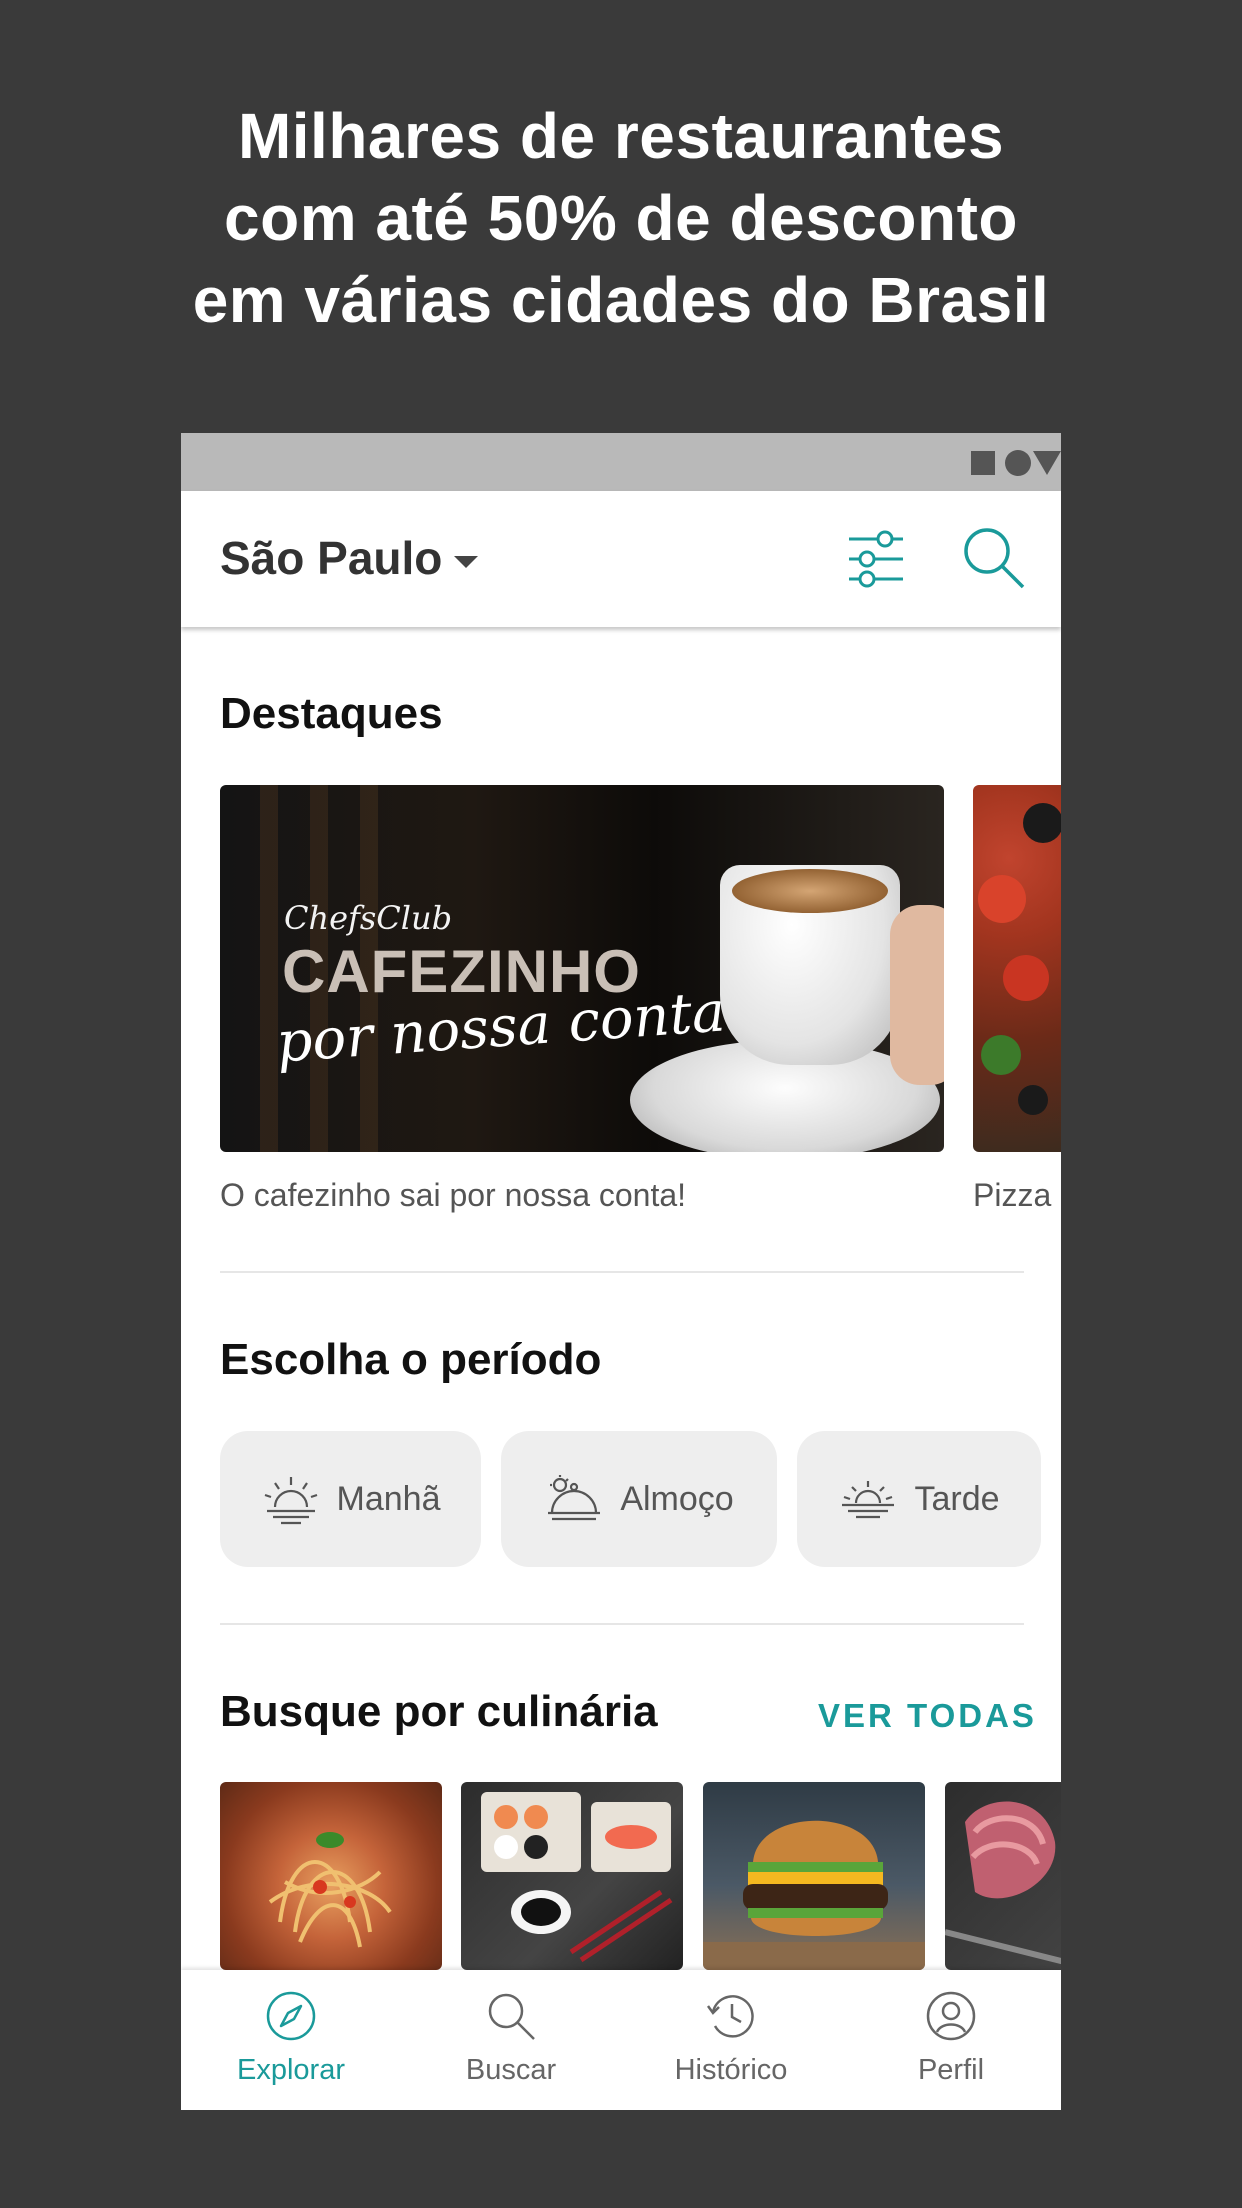  What do you see at coordinates (1047, 463) in the screenshot?
I see `back-icon` at bounding box center [1047, 463].